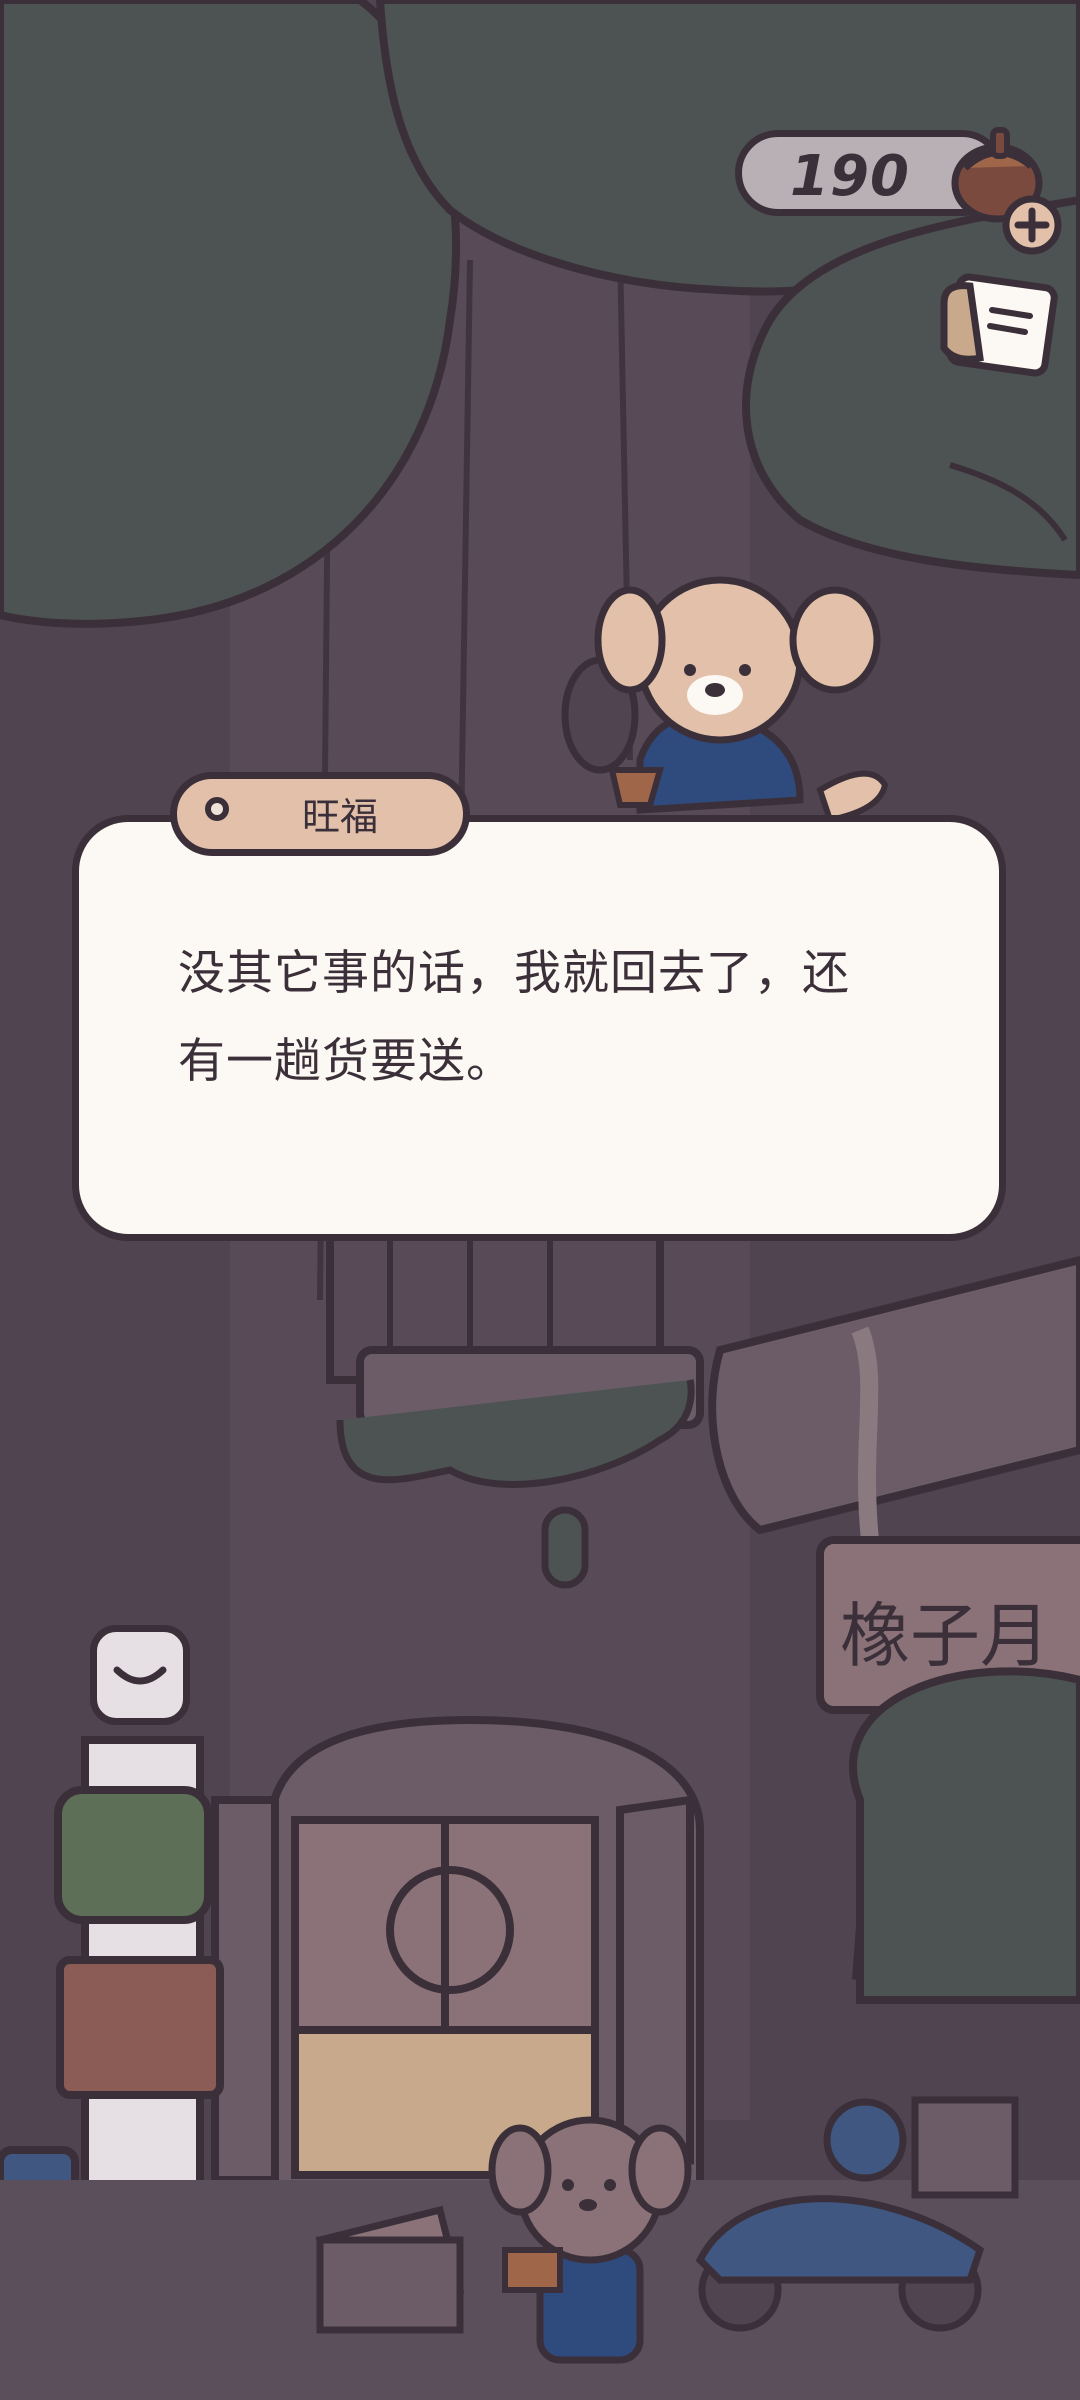  I want to click on chevron-down-icon, so click(140, 1675).